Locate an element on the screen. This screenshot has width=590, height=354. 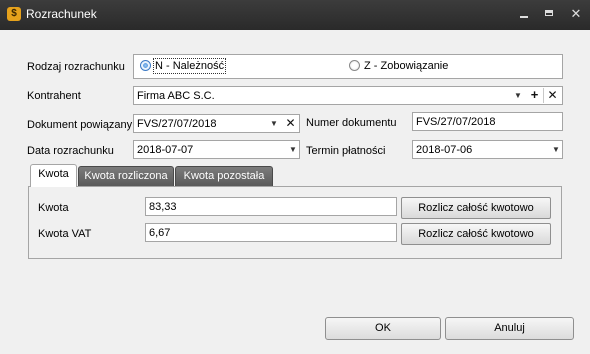
numer-dokumentu-label: Numer dokumentu is located at coordinates (351, 123).